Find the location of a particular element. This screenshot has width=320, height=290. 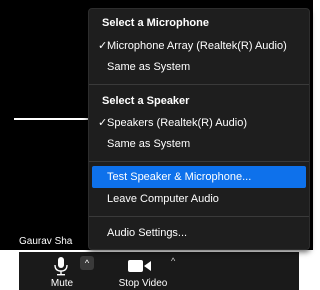

mute-label: Mute is located at coordinates (62, 283).